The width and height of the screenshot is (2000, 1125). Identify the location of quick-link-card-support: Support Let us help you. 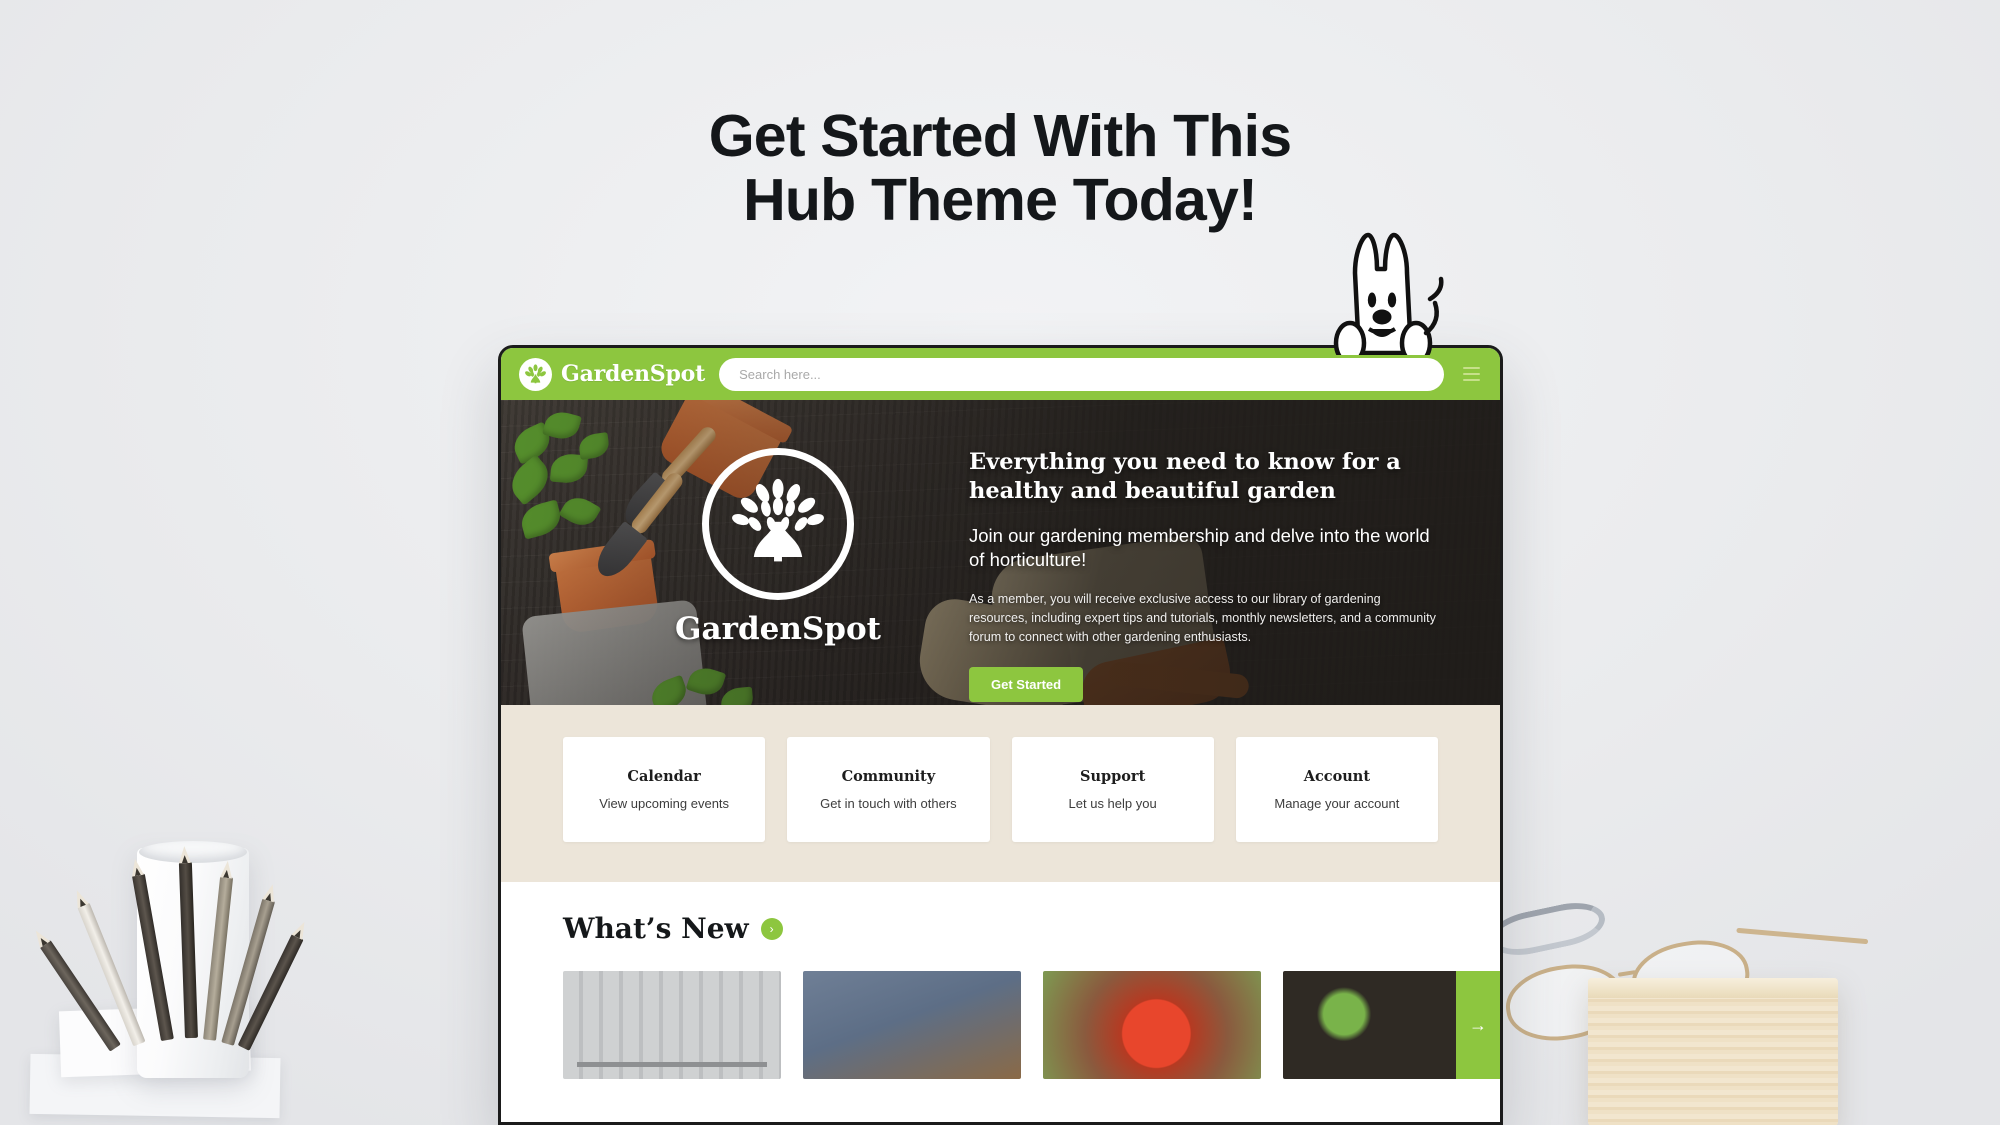
(1112, 789).